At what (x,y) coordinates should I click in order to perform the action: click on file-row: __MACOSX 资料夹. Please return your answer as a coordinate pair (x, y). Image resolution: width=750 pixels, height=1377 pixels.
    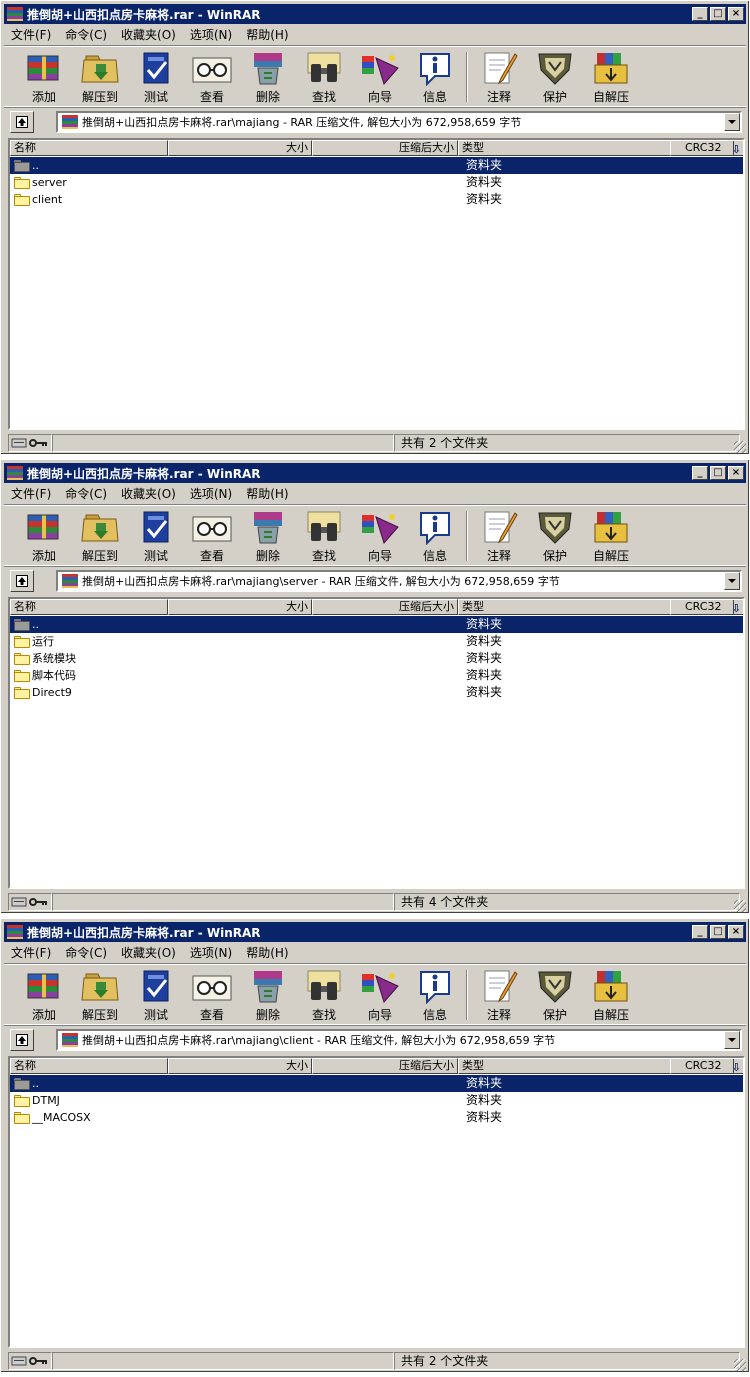
    Looking at the image, I should click on (376, 1117).